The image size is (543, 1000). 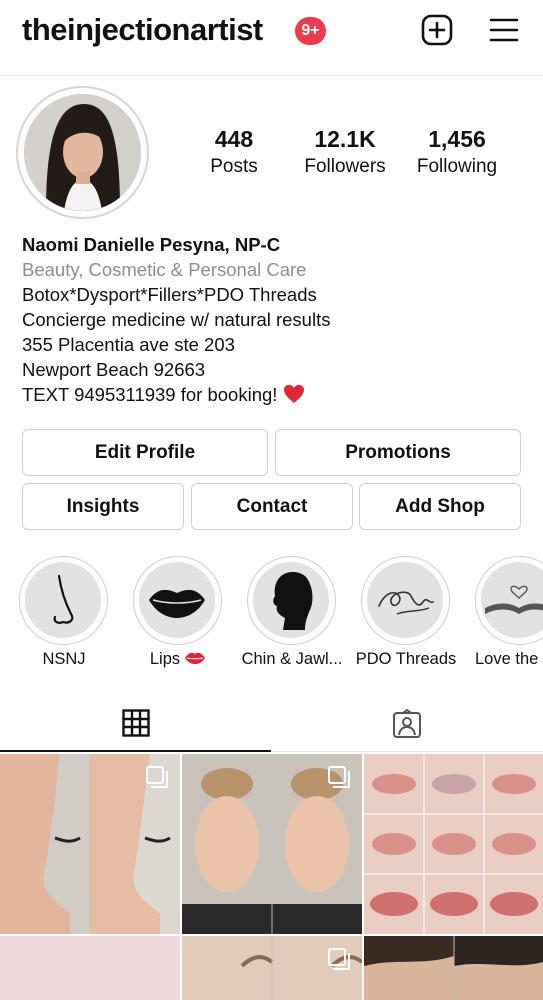 I want to click on bio-line-booking: TEXT 9495311939 for booking!, so click(x=277, y=394).